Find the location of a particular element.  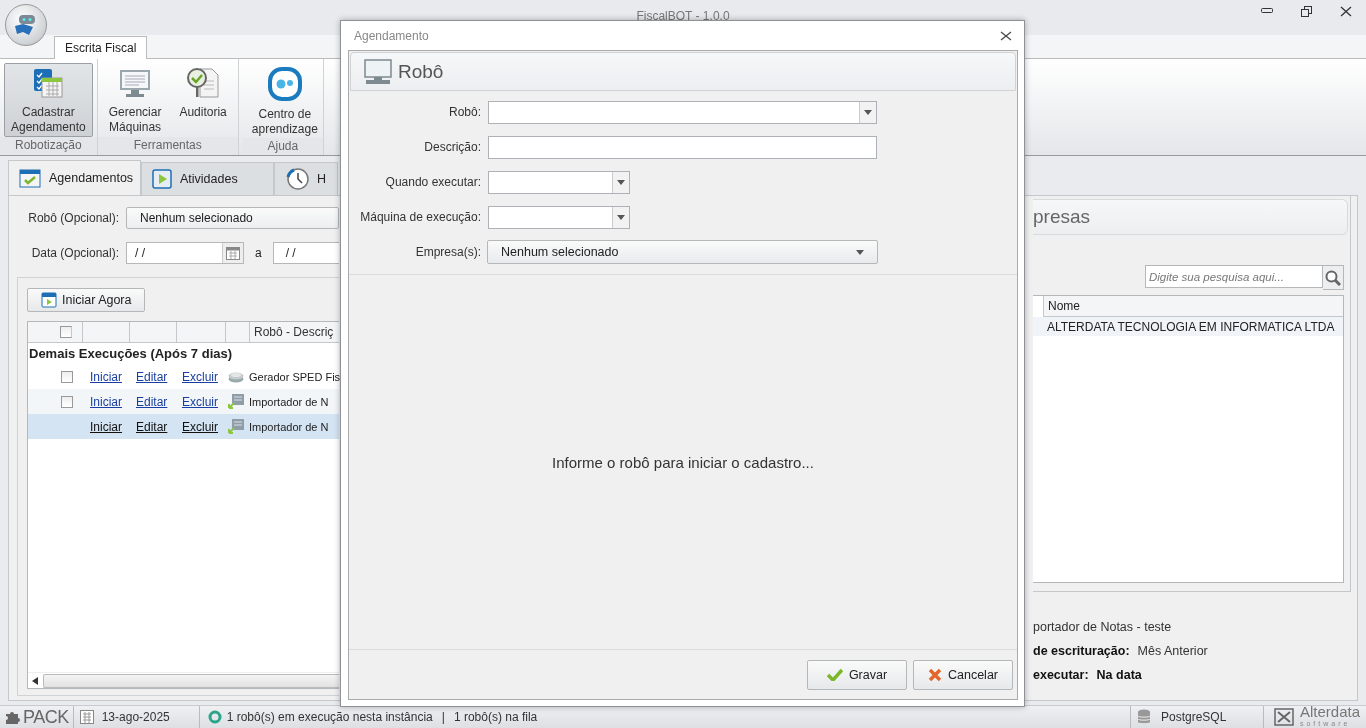

panel-title: presas is located at coordinates (1062, 217).